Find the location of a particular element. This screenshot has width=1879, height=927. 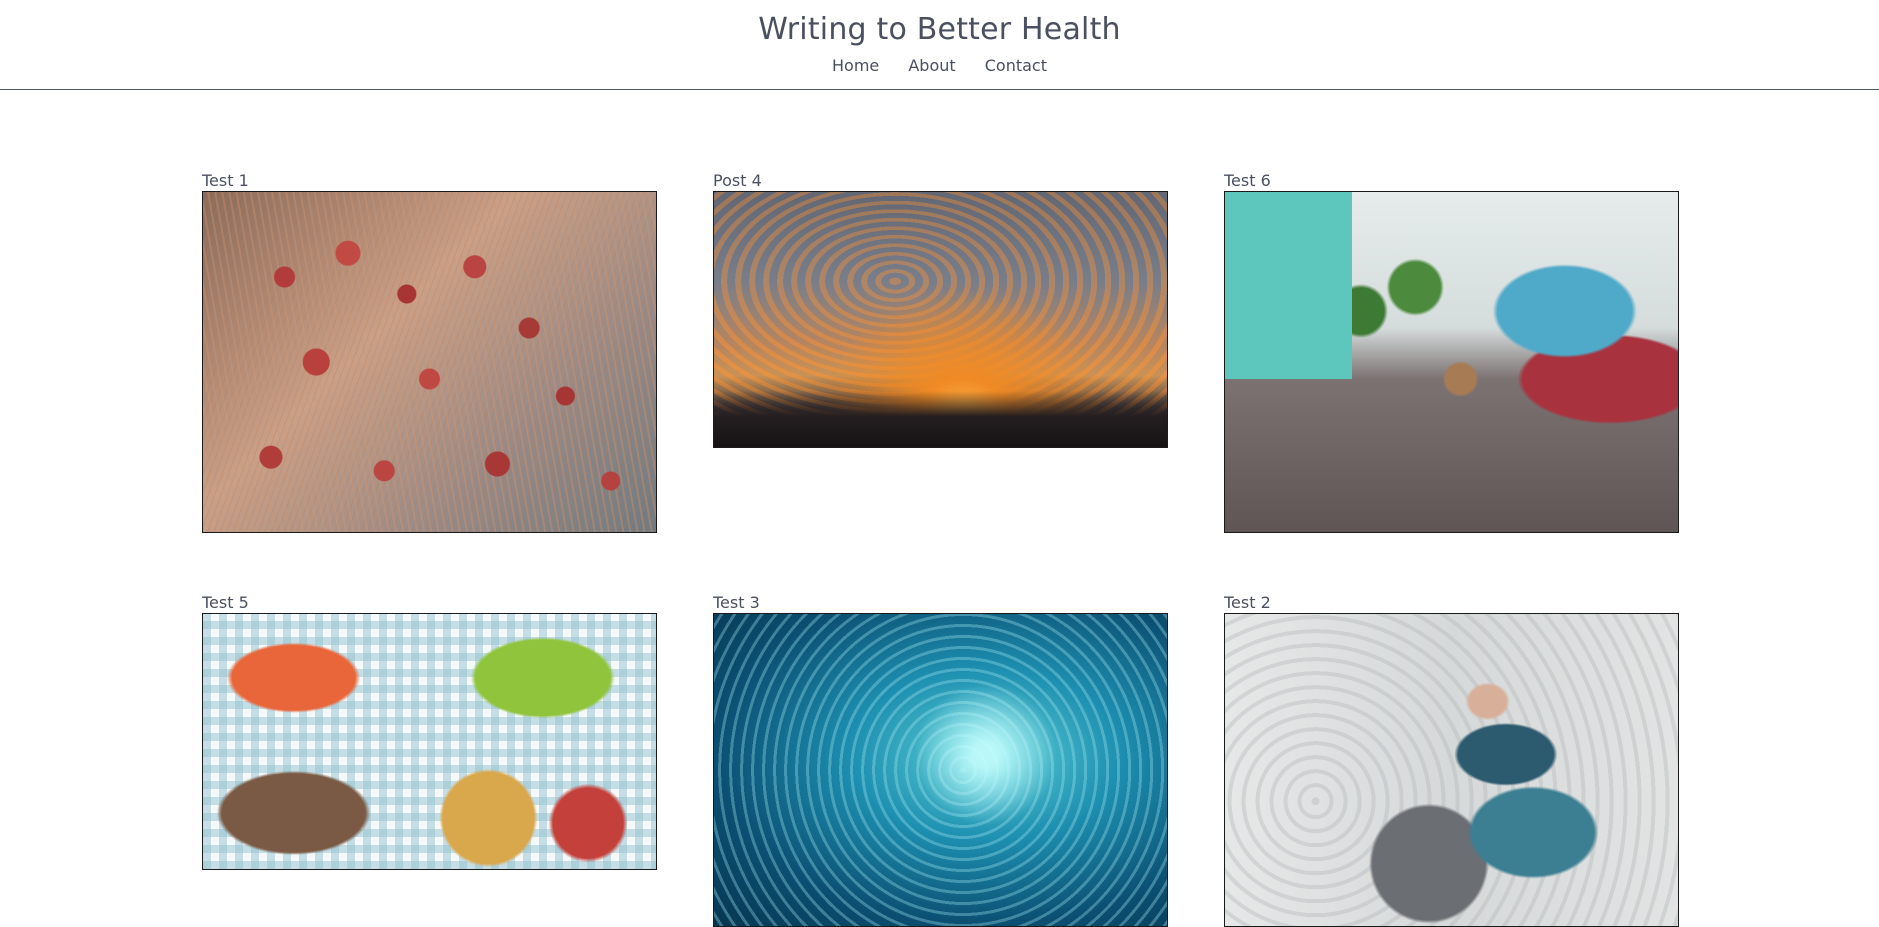

post-card: Test 2 is located at coordinates (1451, 760).